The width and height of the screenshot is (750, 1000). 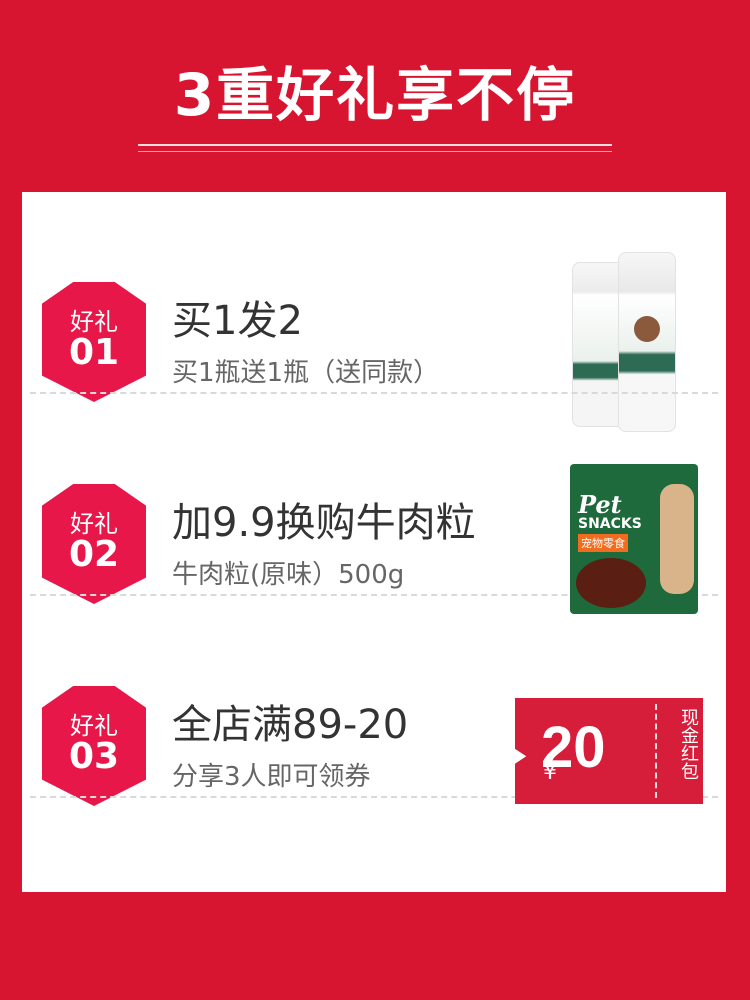 What do you see at coordinates (375, 95) in the screenshot?
I see `page-title: 3重好礼享不停` at bounding box center [375, 95].